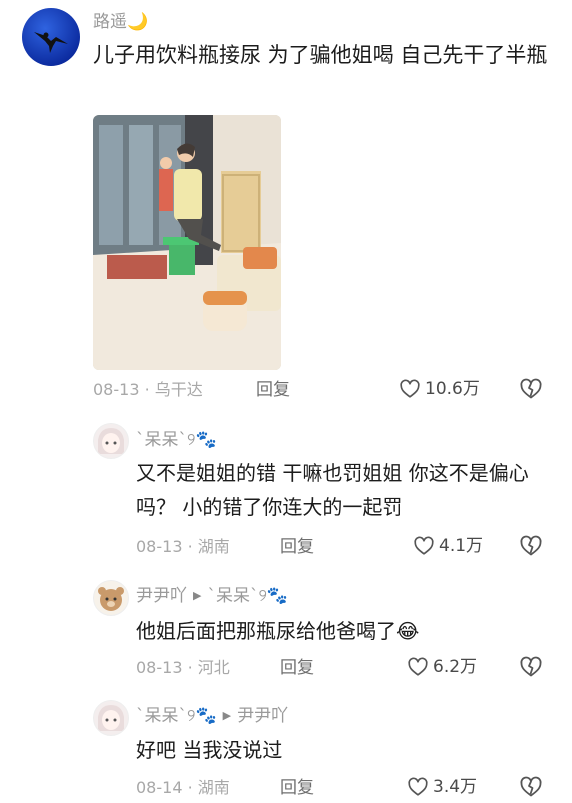 The height and width of the screenshot is (803, 572). Describe the element at coordinates (120, 22) in the screenshot. I see `post-author-name: 路遥🌙` at that location.